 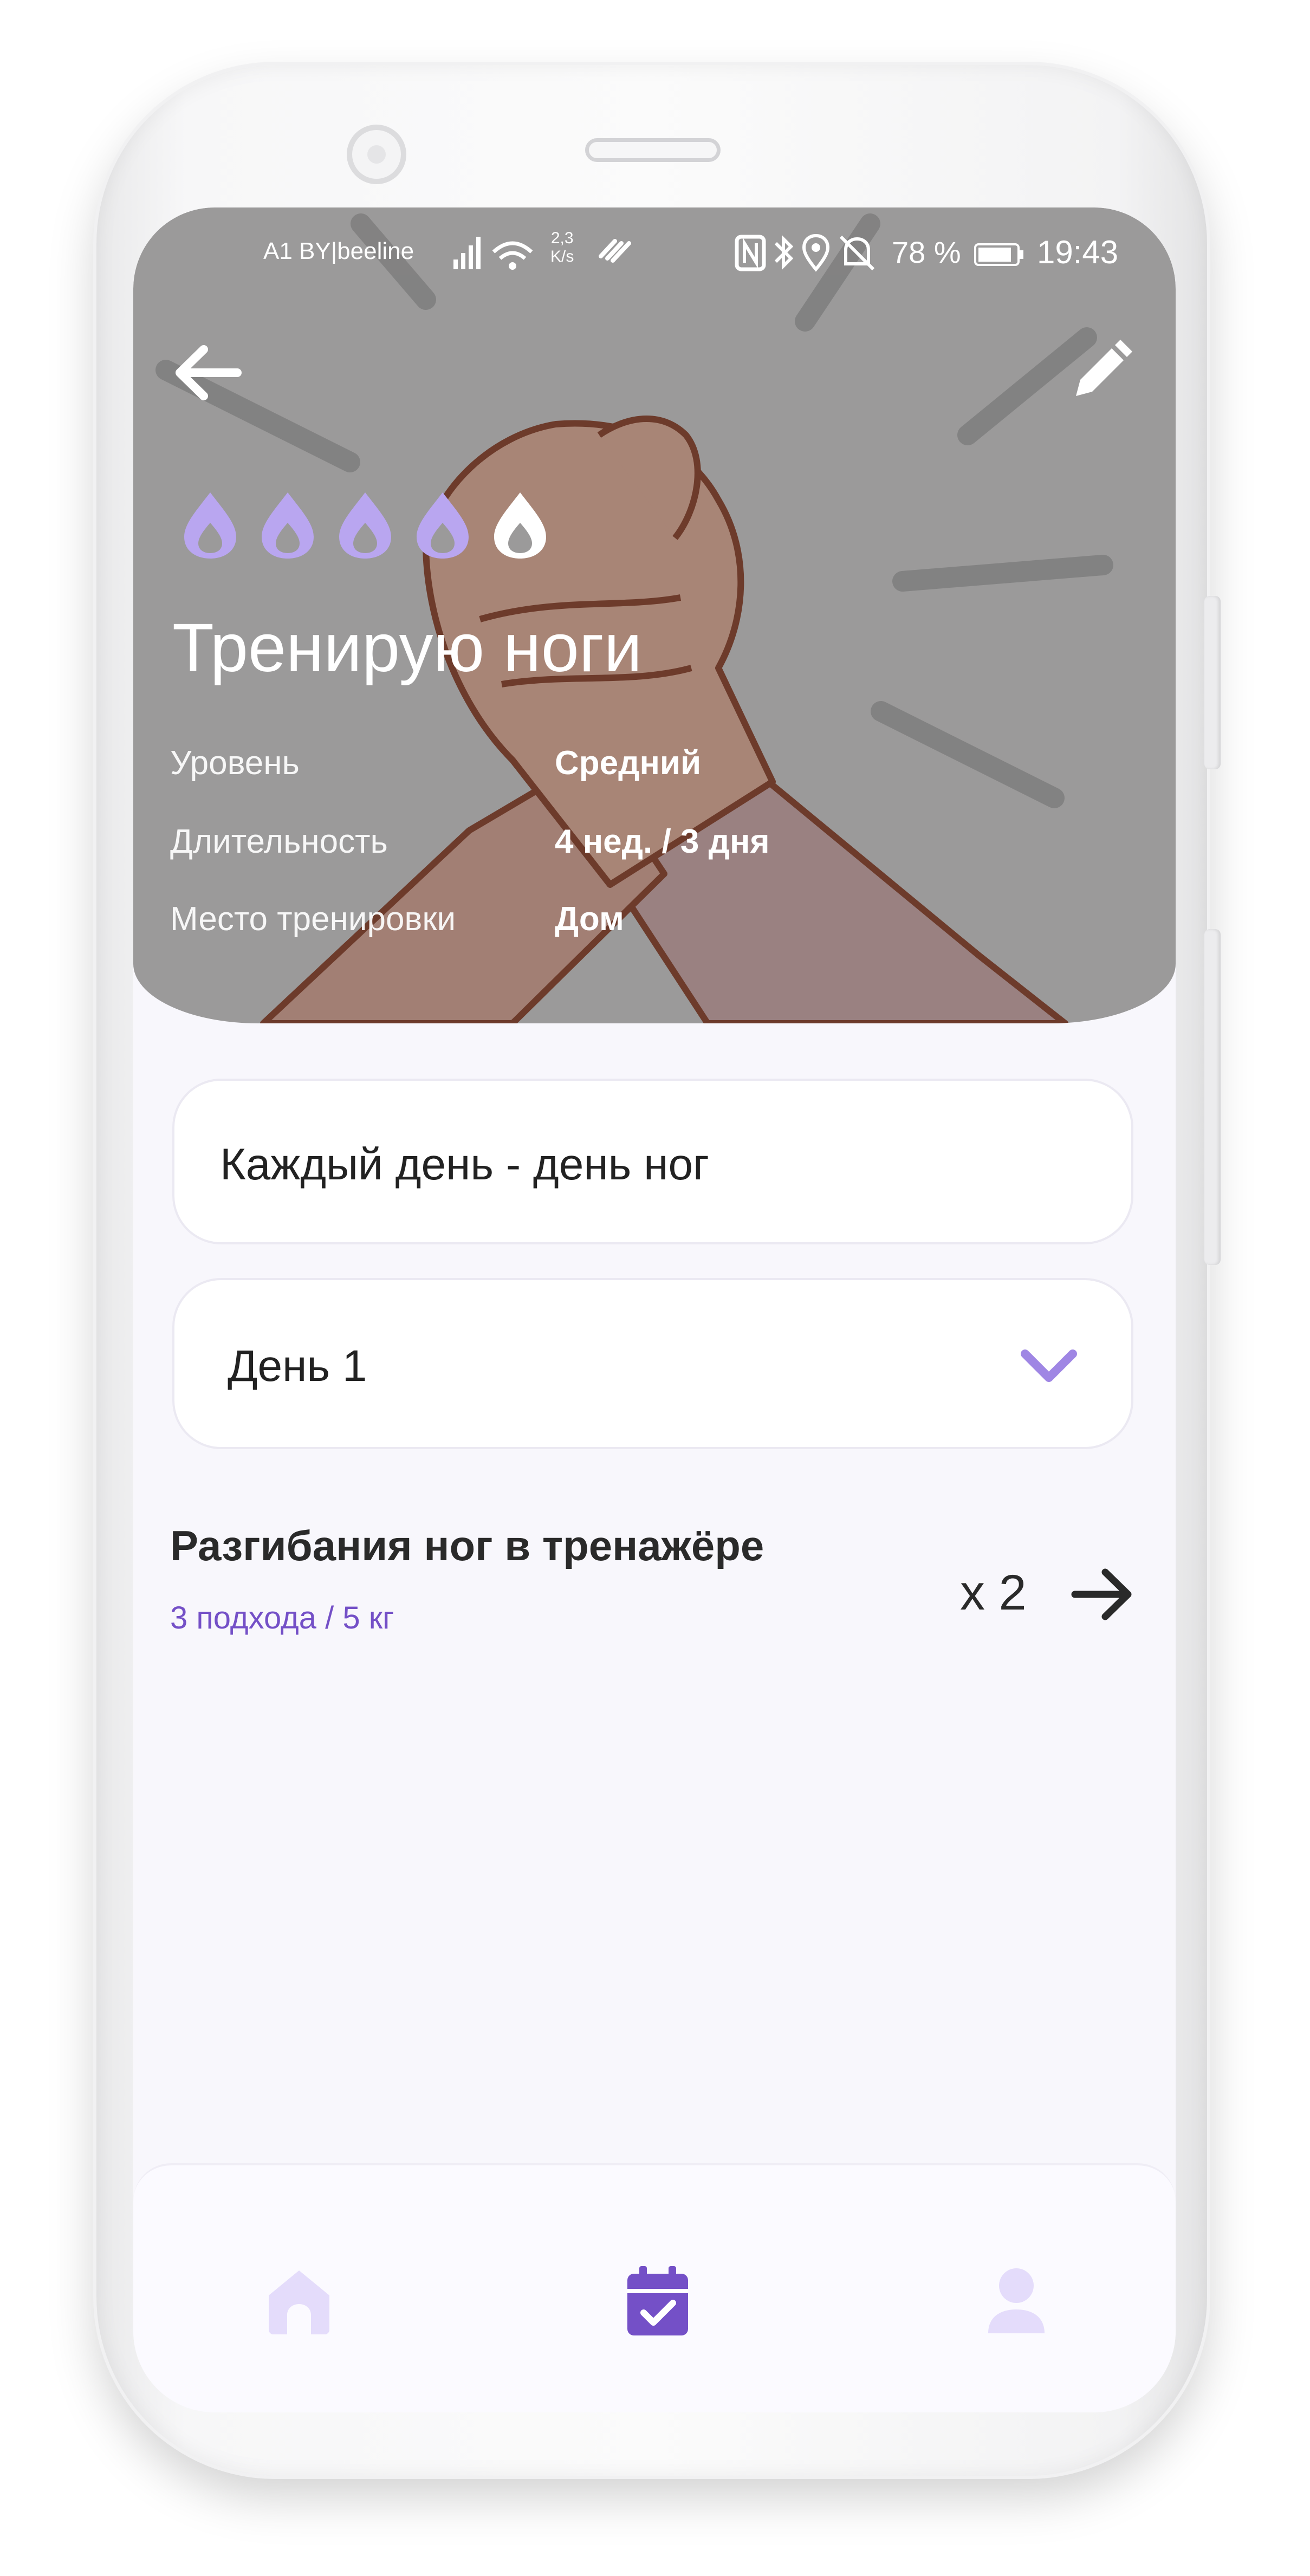 I want to click on power-button, so click(x=1212, y=1097).